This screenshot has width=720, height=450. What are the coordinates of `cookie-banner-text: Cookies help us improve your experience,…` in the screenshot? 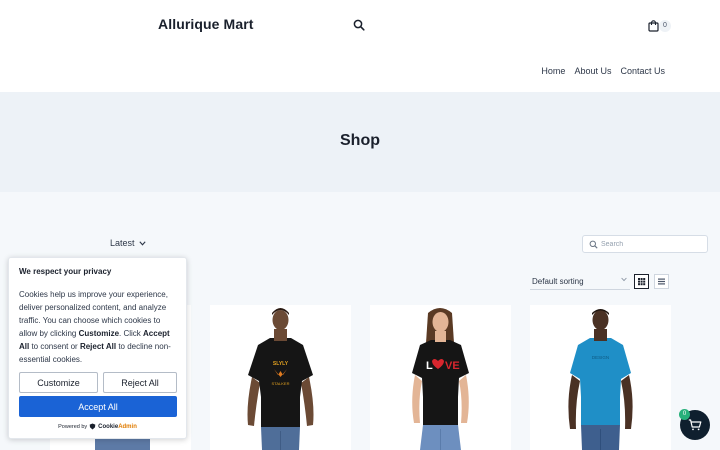 It's located at (95, 327).